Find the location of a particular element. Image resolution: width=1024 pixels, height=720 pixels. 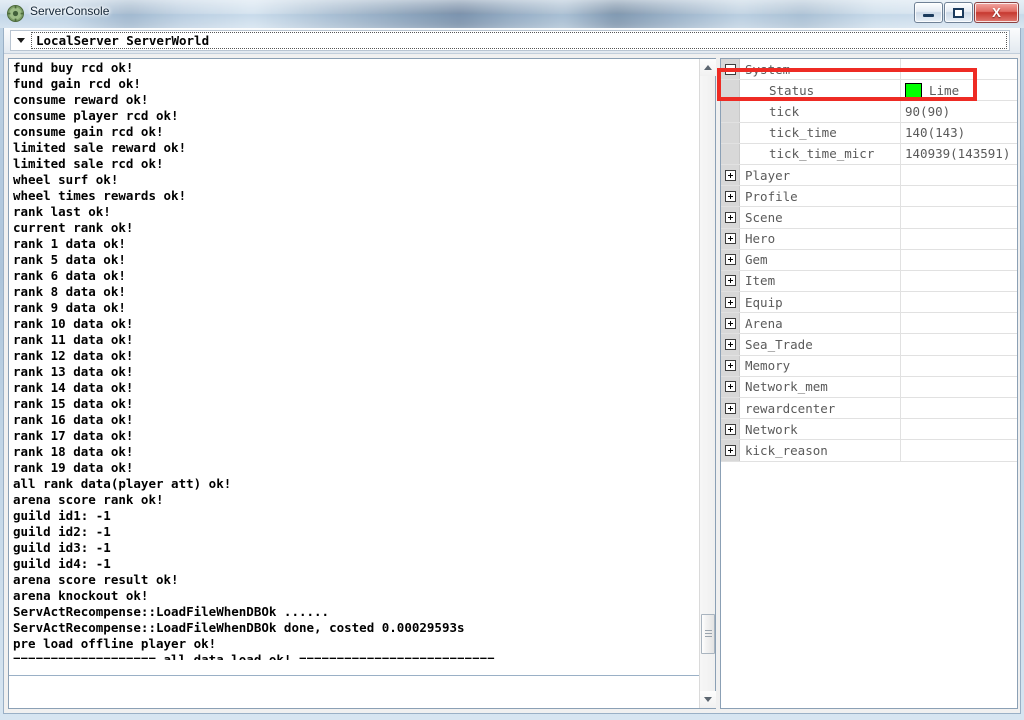

tree-row-label: Gem is located at coordinates (820, 259).